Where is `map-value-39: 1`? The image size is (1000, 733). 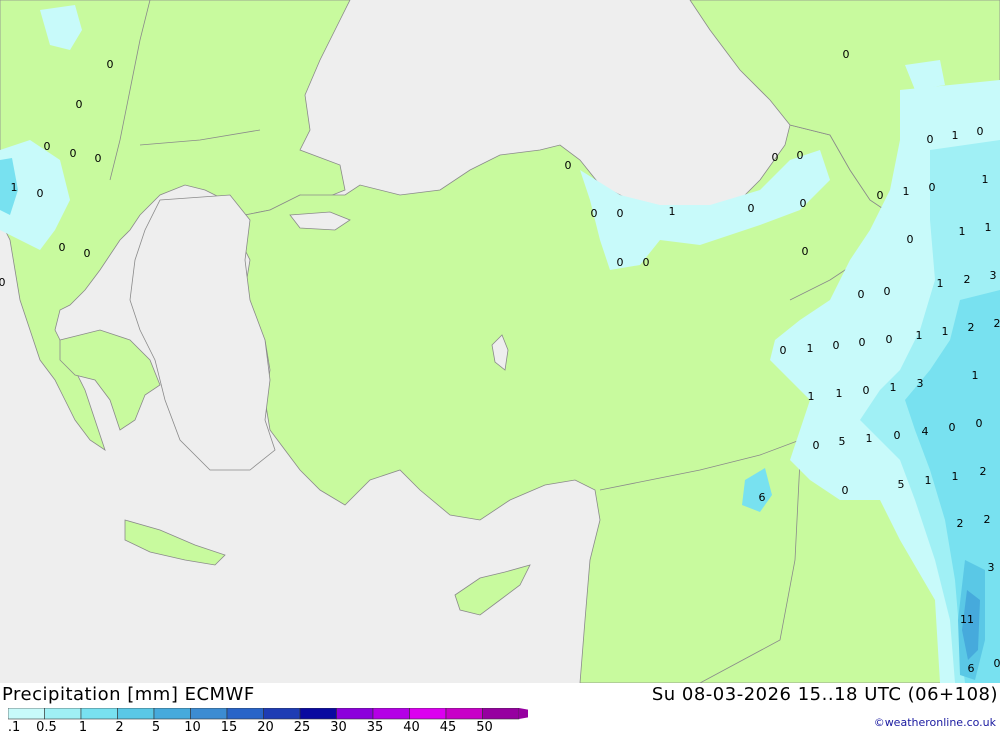
map-value-39: 1 is located at coordinates (945, 331).